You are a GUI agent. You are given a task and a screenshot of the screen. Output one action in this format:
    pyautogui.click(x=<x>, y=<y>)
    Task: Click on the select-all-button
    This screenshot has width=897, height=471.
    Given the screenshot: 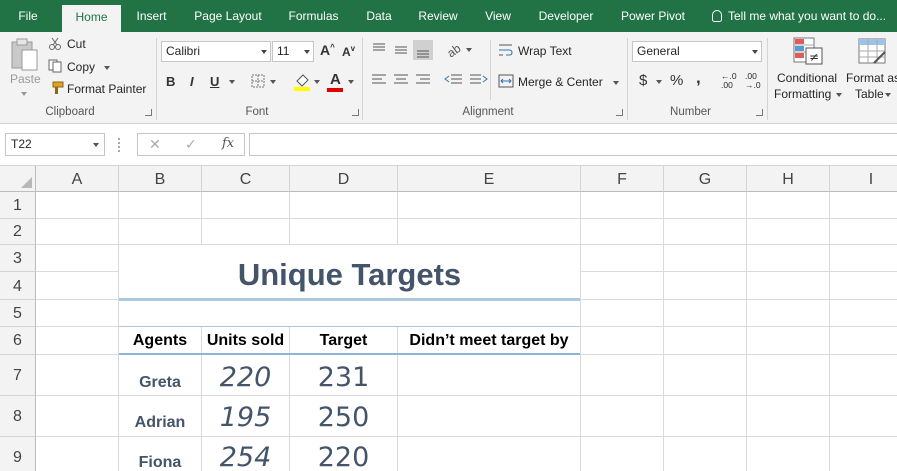 What is the action you would take?
    pyautogui.click(x=18, y=179)
    